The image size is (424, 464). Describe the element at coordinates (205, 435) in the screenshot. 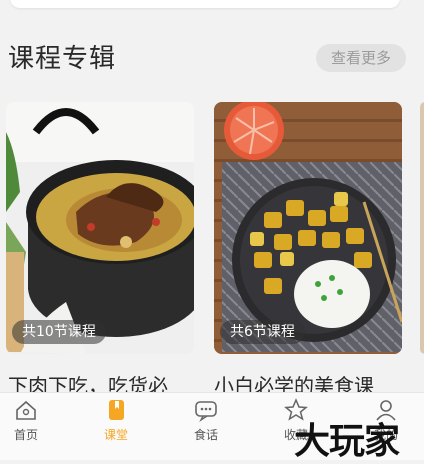

I see `tab-label: 食话` at that location.